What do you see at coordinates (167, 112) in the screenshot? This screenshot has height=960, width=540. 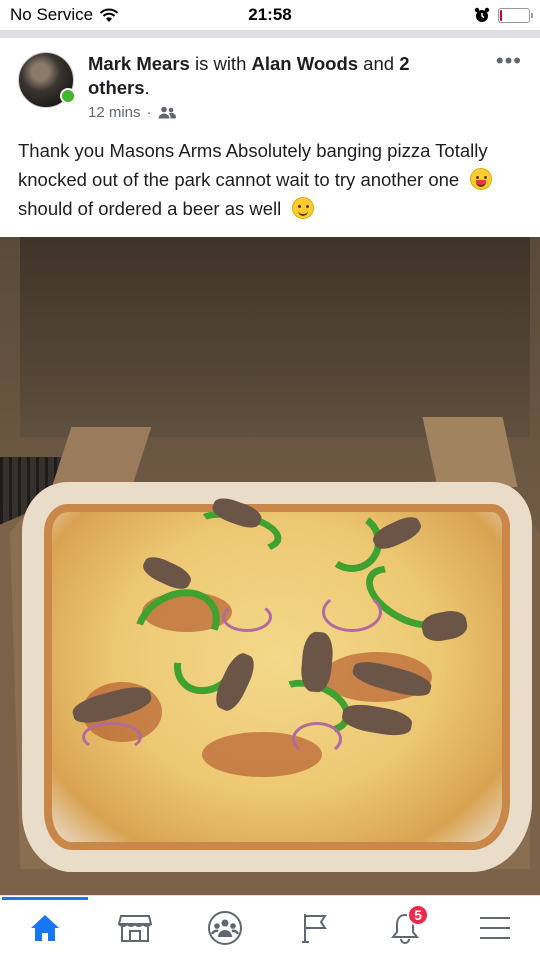 I see `friends-icon` at bounding box center [167, 112].